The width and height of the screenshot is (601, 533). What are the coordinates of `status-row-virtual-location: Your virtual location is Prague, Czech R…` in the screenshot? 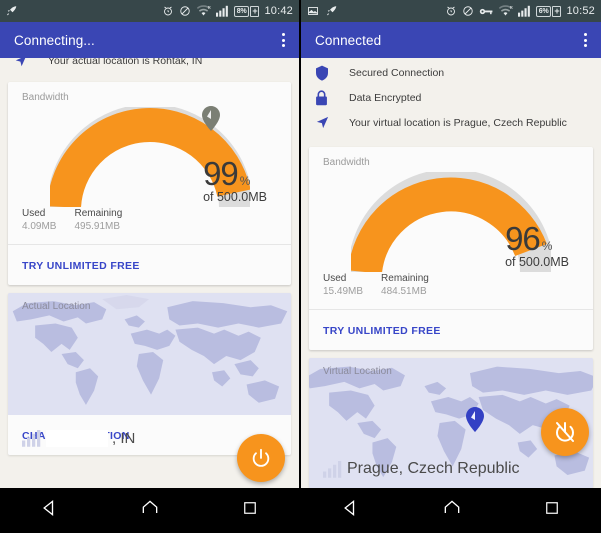 It's located at (451, 122).